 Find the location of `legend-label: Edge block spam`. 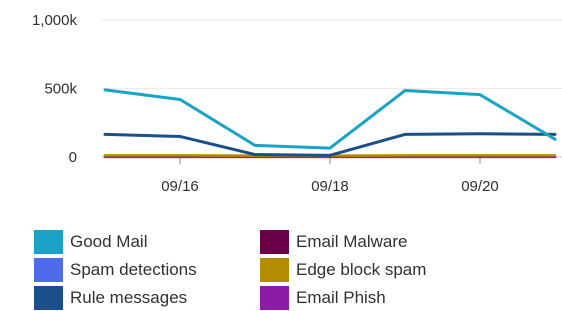

legend-label: Edge block spam is located at coordinates (361, 269).